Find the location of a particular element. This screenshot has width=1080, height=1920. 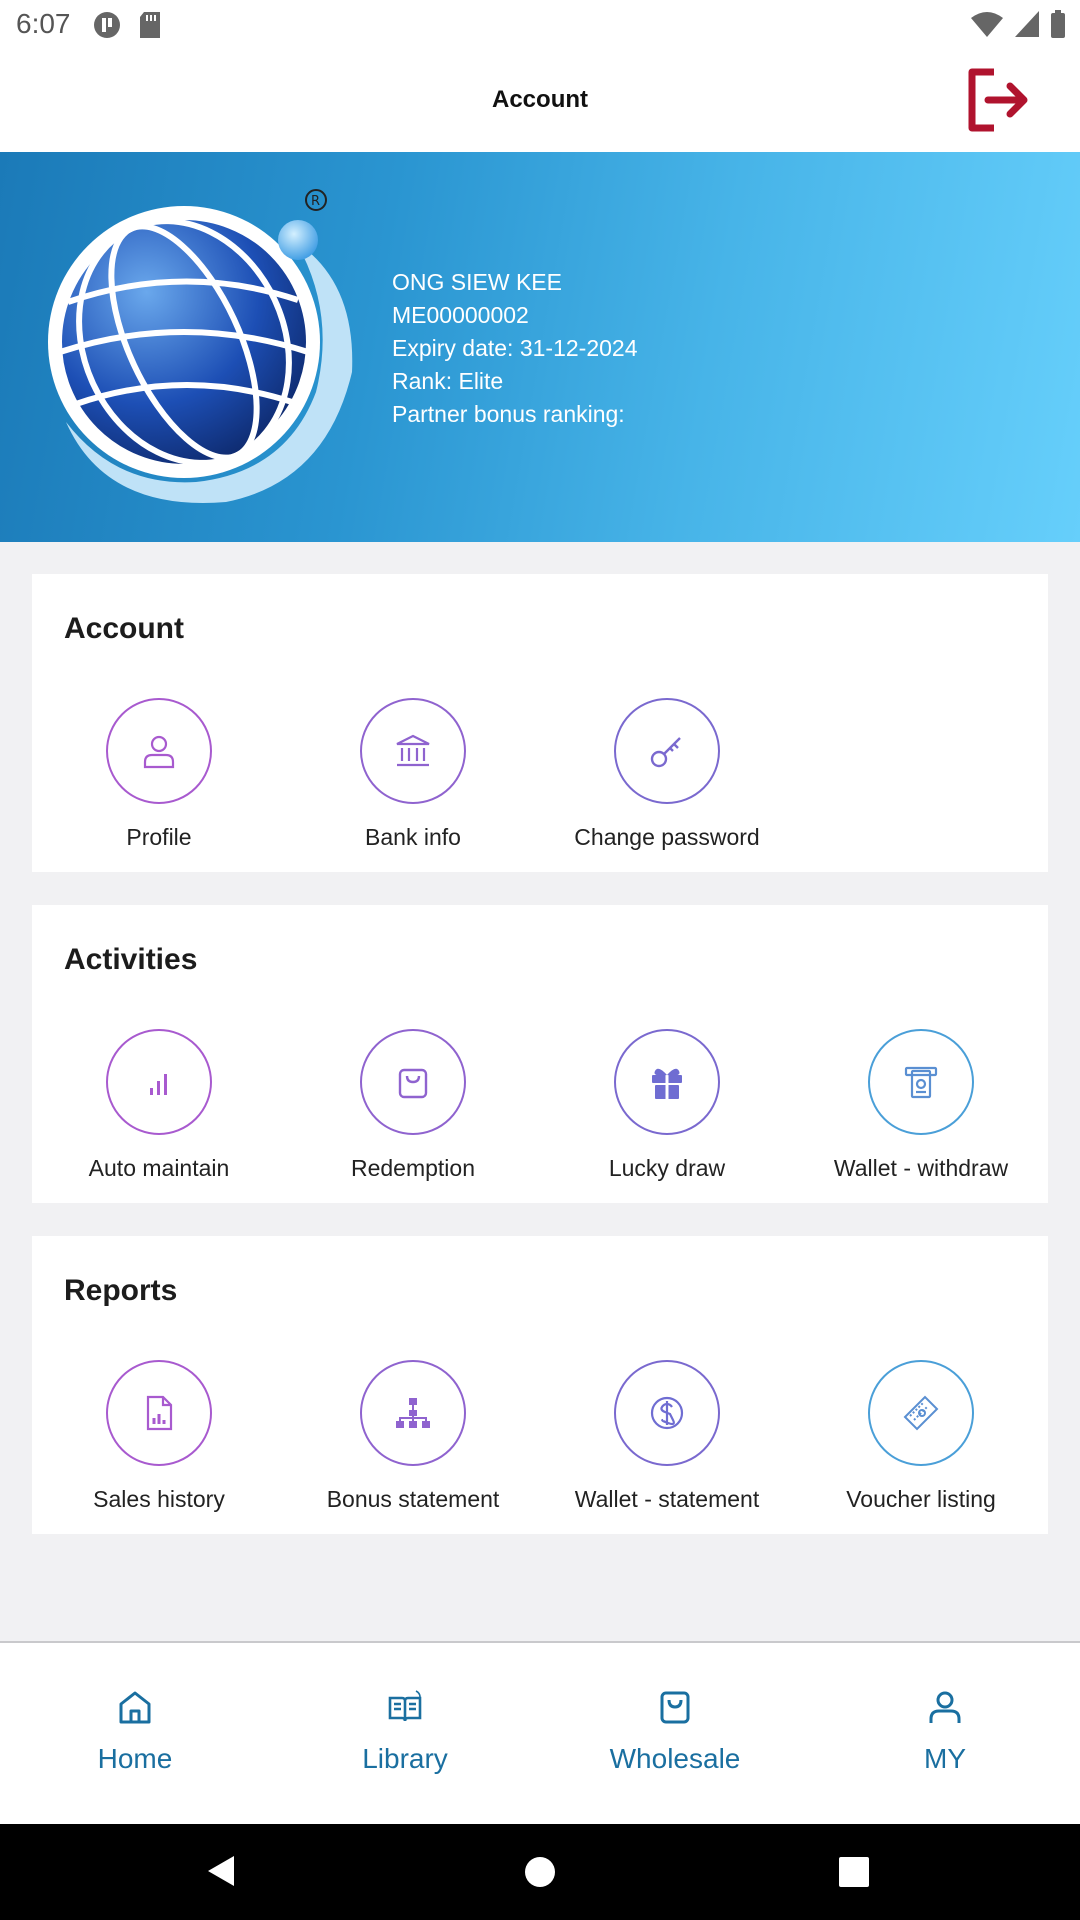

profile-button: Profile is located at coordinates (159, 774).